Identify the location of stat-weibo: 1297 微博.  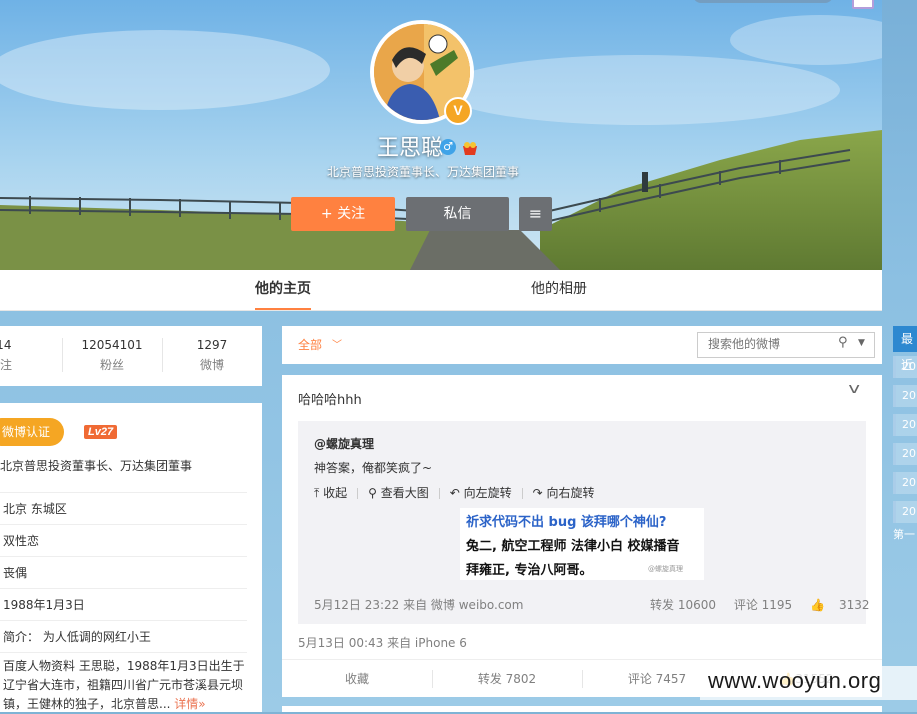
(212, 355).